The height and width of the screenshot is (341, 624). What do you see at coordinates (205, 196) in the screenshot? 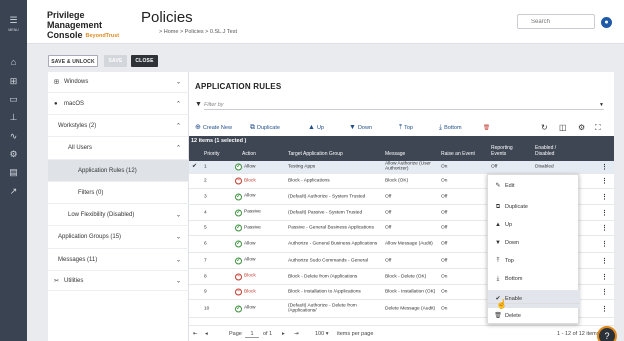
I see `priority-cell: 3` at bounding box center [205, 196].